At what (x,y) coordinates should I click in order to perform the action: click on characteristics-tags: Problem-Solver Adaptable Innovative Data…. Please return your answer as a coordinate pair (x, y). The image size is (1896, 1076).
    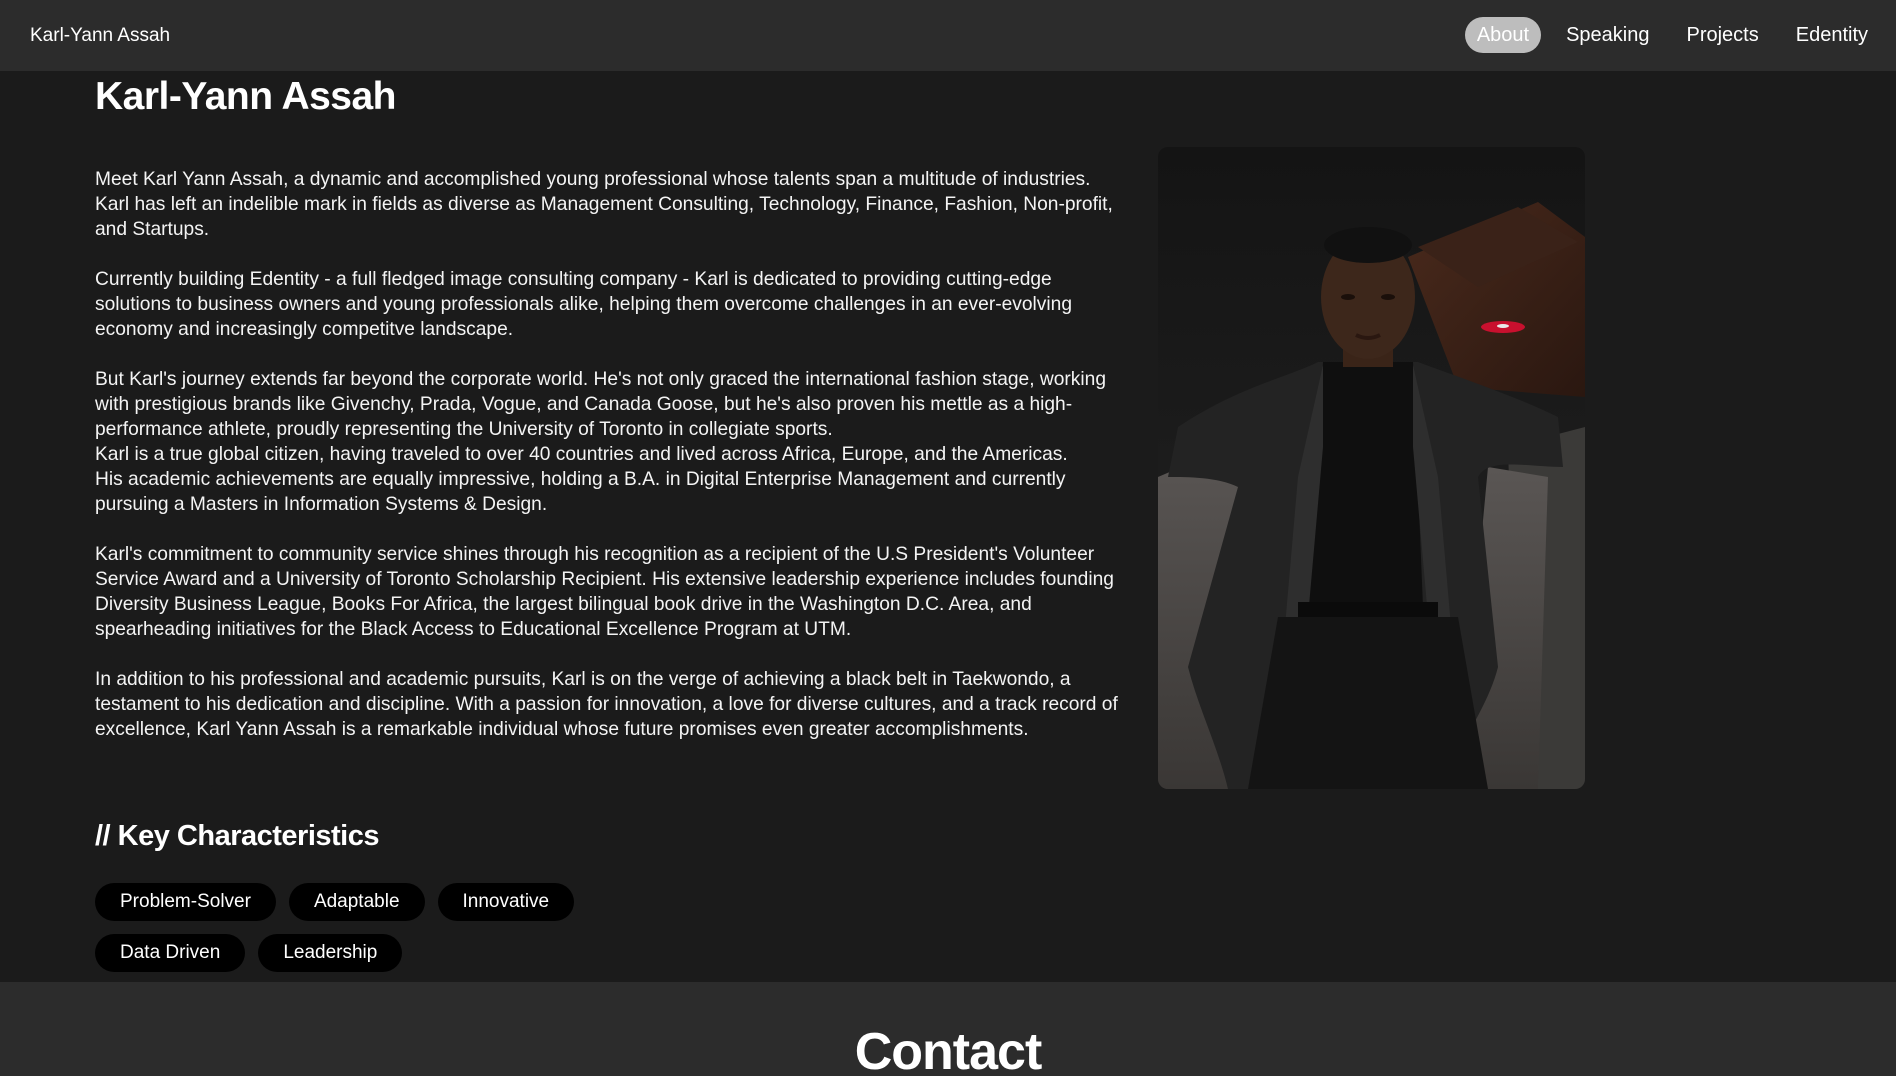
    Looking at the image, I should click on (355, 927).